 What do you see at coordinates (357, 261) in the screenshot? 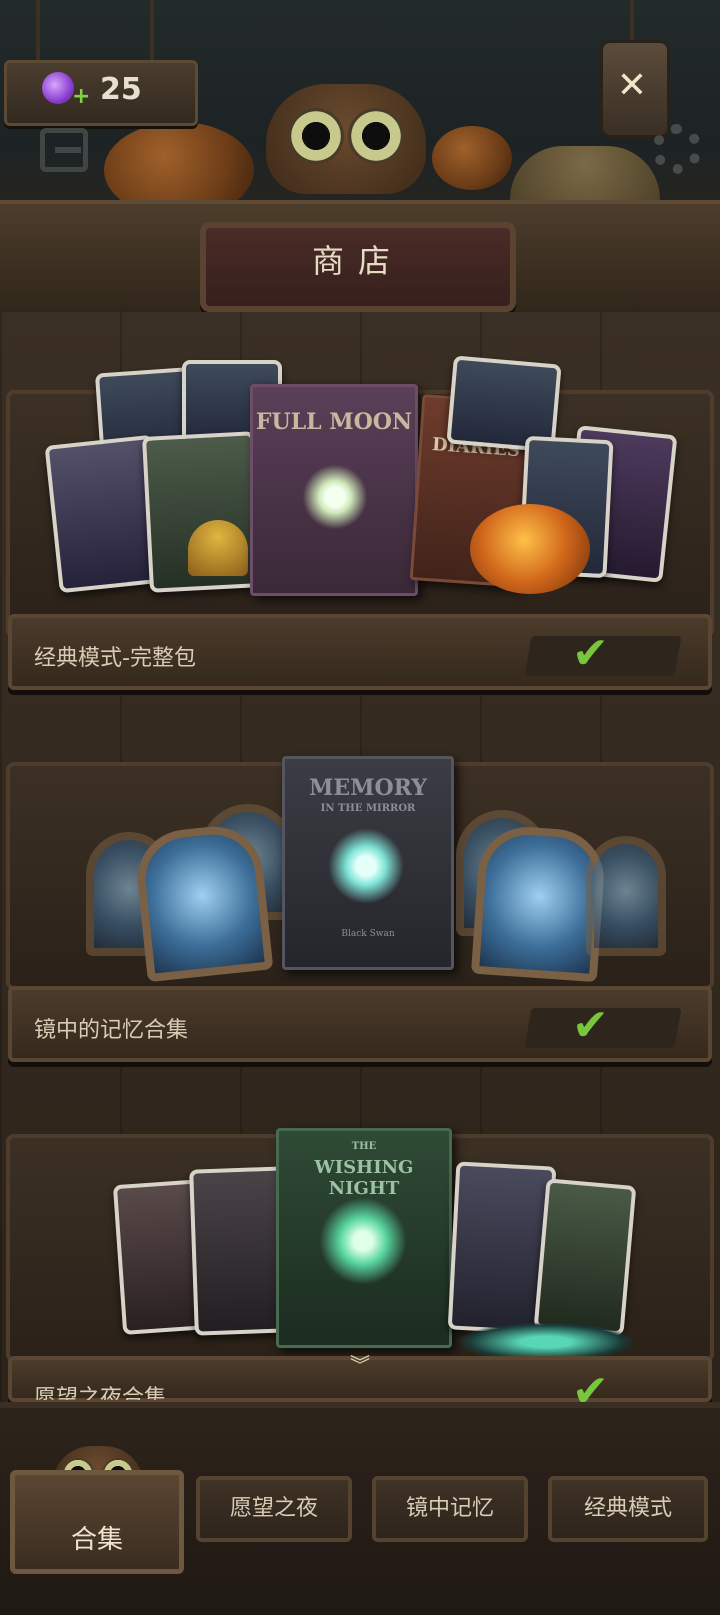
I see `page-title: 商店` at bounding box center [357, 261].